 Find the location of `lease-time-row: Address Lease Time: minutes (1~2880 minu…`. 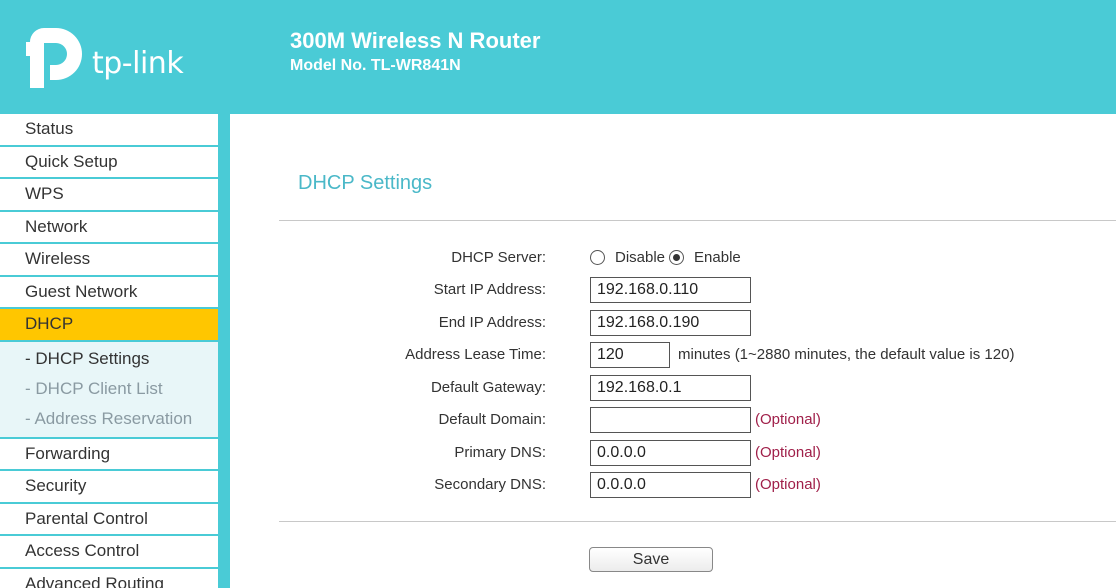

lease-time-row: Address Lease Time: minutes (1~2880 minu… is located at coordinates (698, 356).